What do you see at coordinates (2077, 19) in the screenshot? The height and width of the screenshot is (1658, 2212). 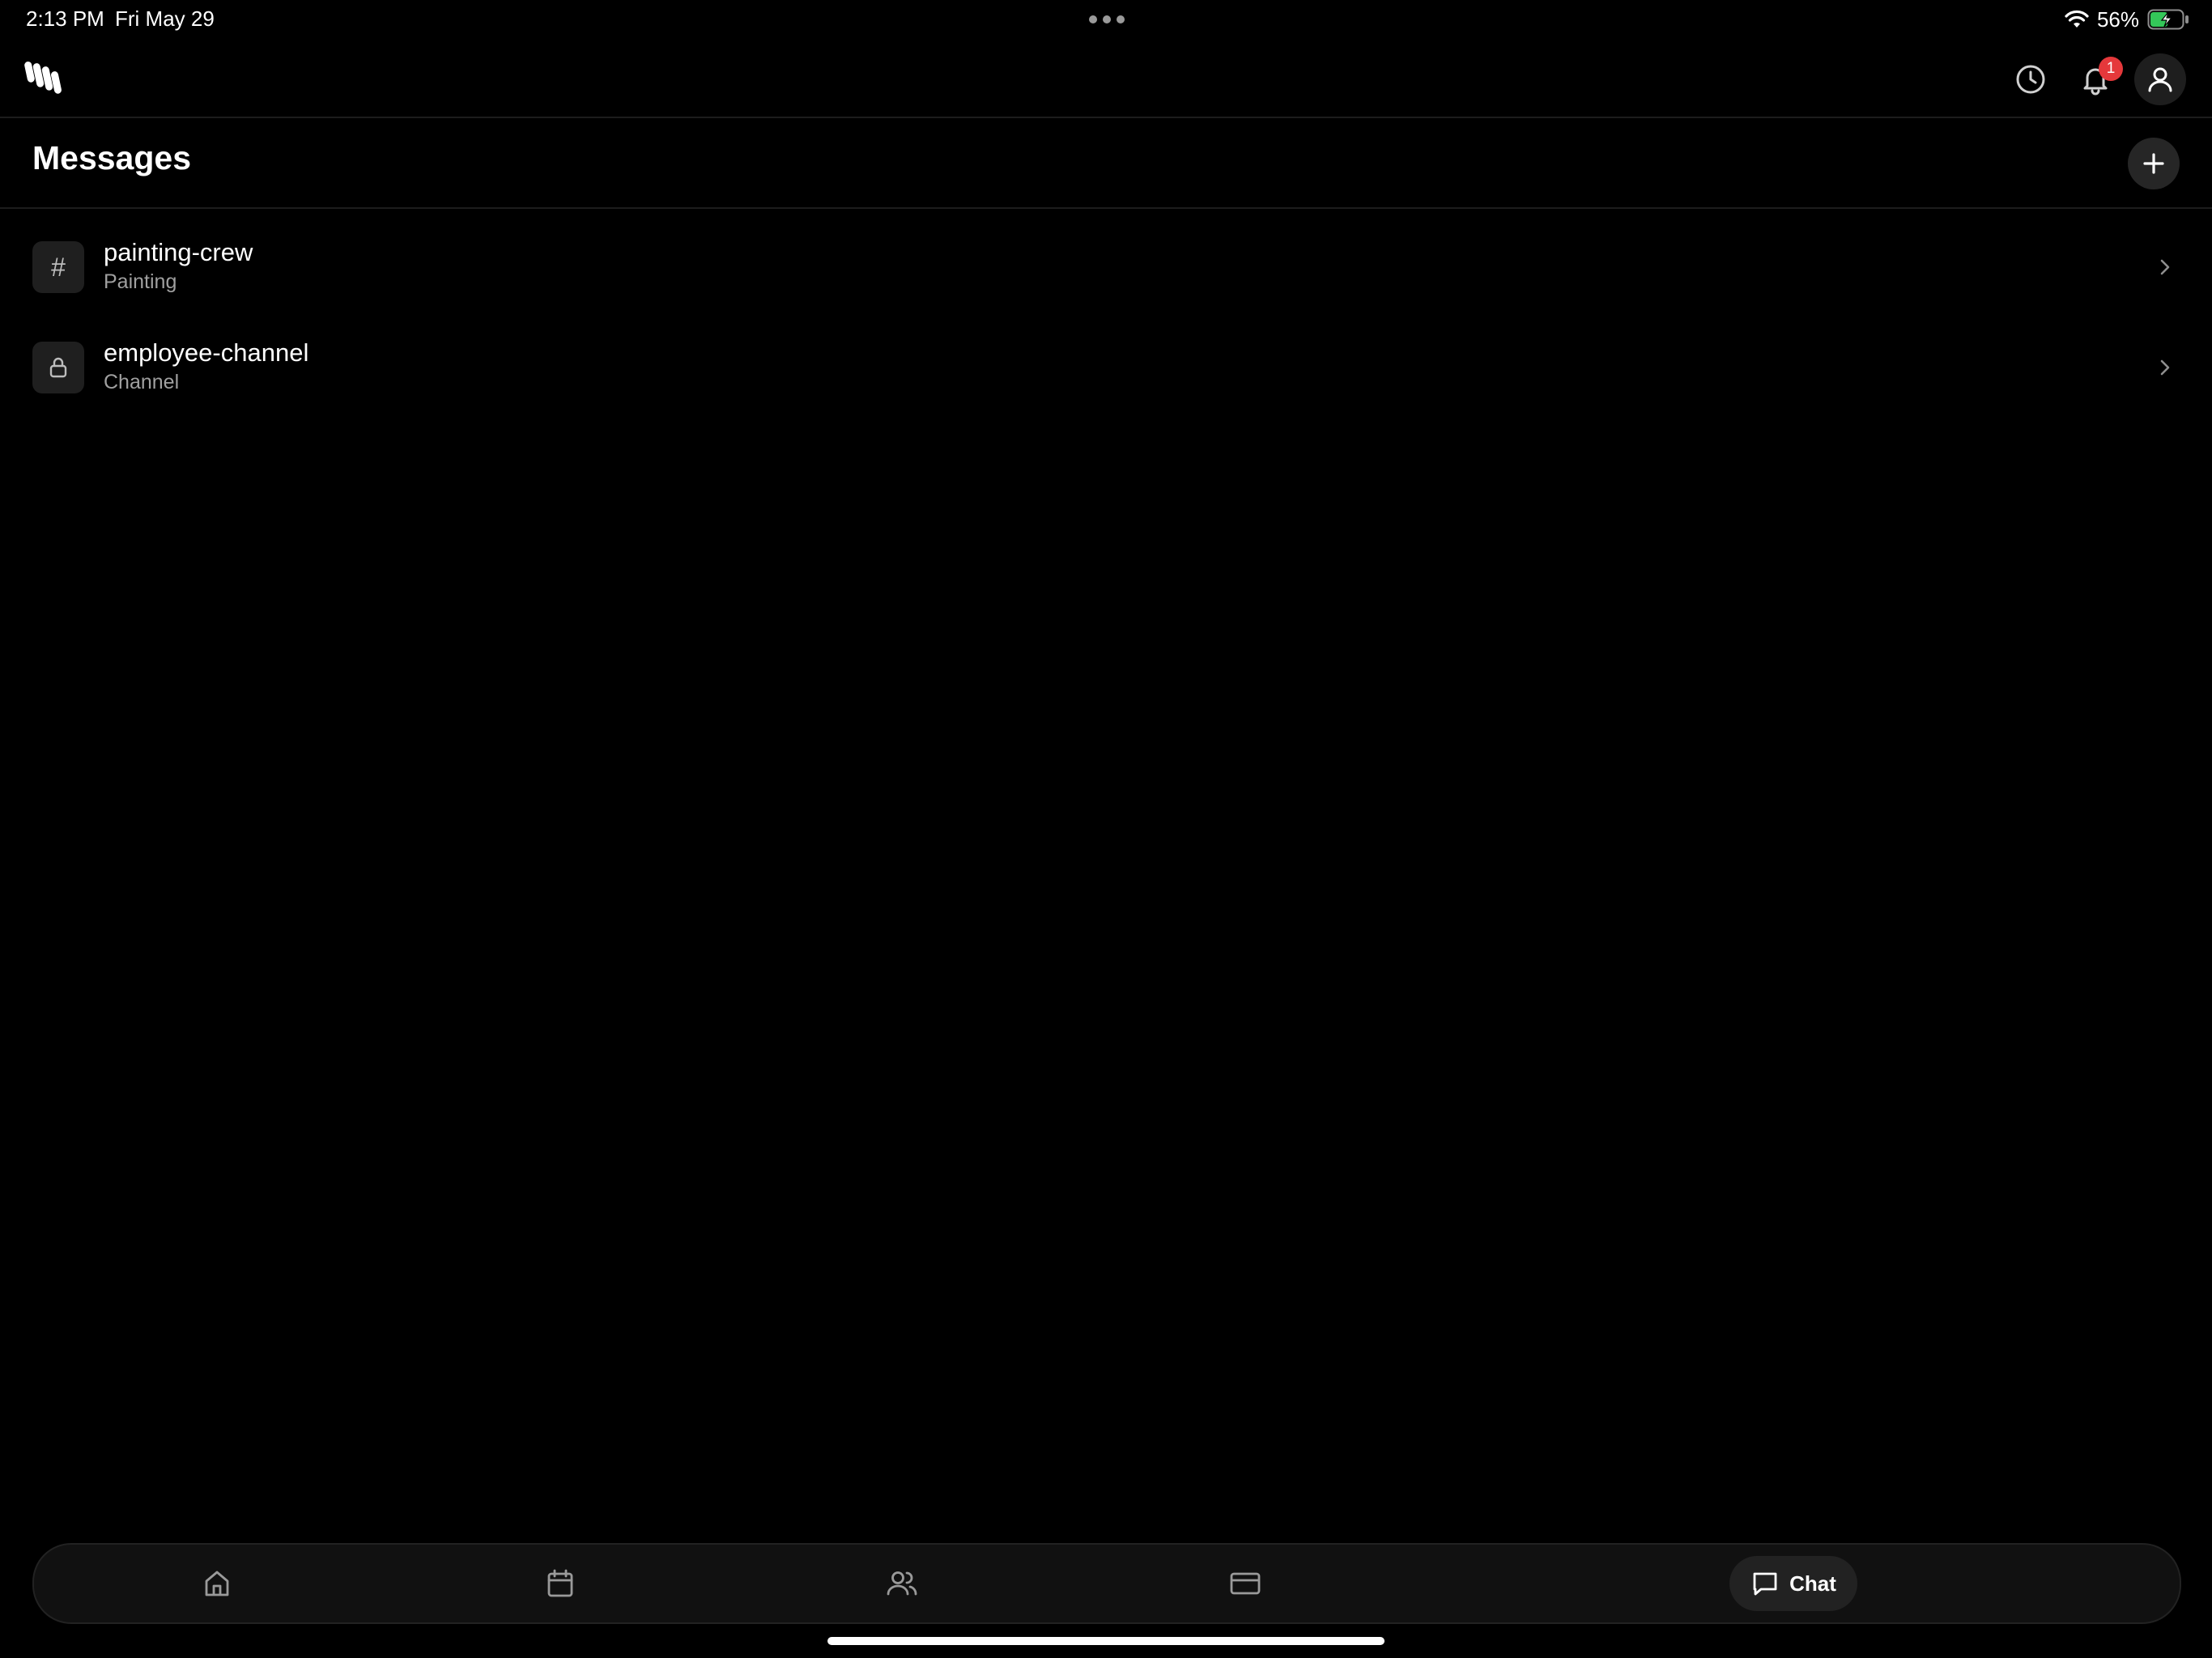 I see `wifi-icon` at bounding box center [2077, 19].